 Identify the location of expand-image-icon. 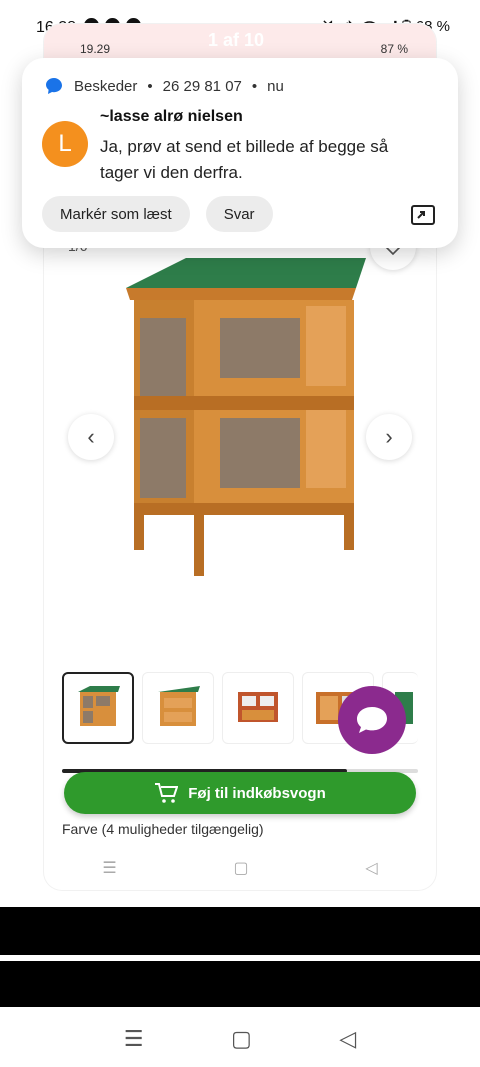
(423, 215).